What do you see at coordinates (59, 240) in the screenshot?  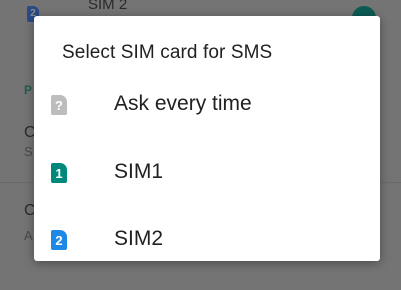 I see `sim2-icon: 2` at bounding box center [59, 240].